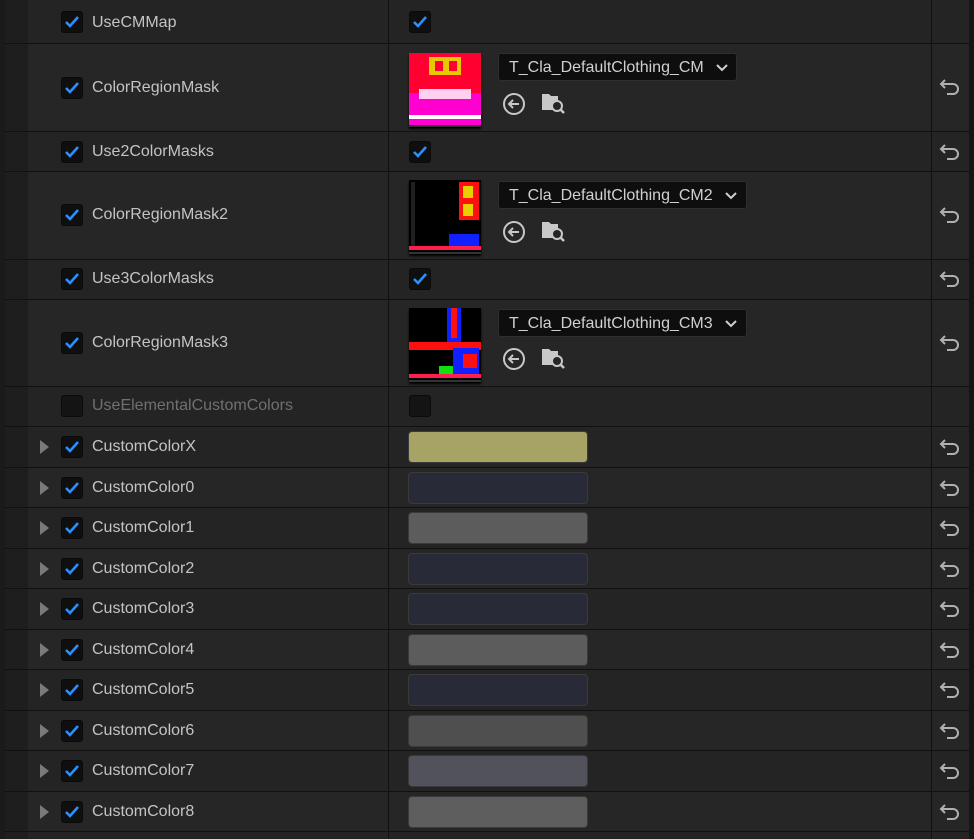 This screenshot has height=839, width=974. I want to click on color-swatch-customcolor7, so click(498, 771).